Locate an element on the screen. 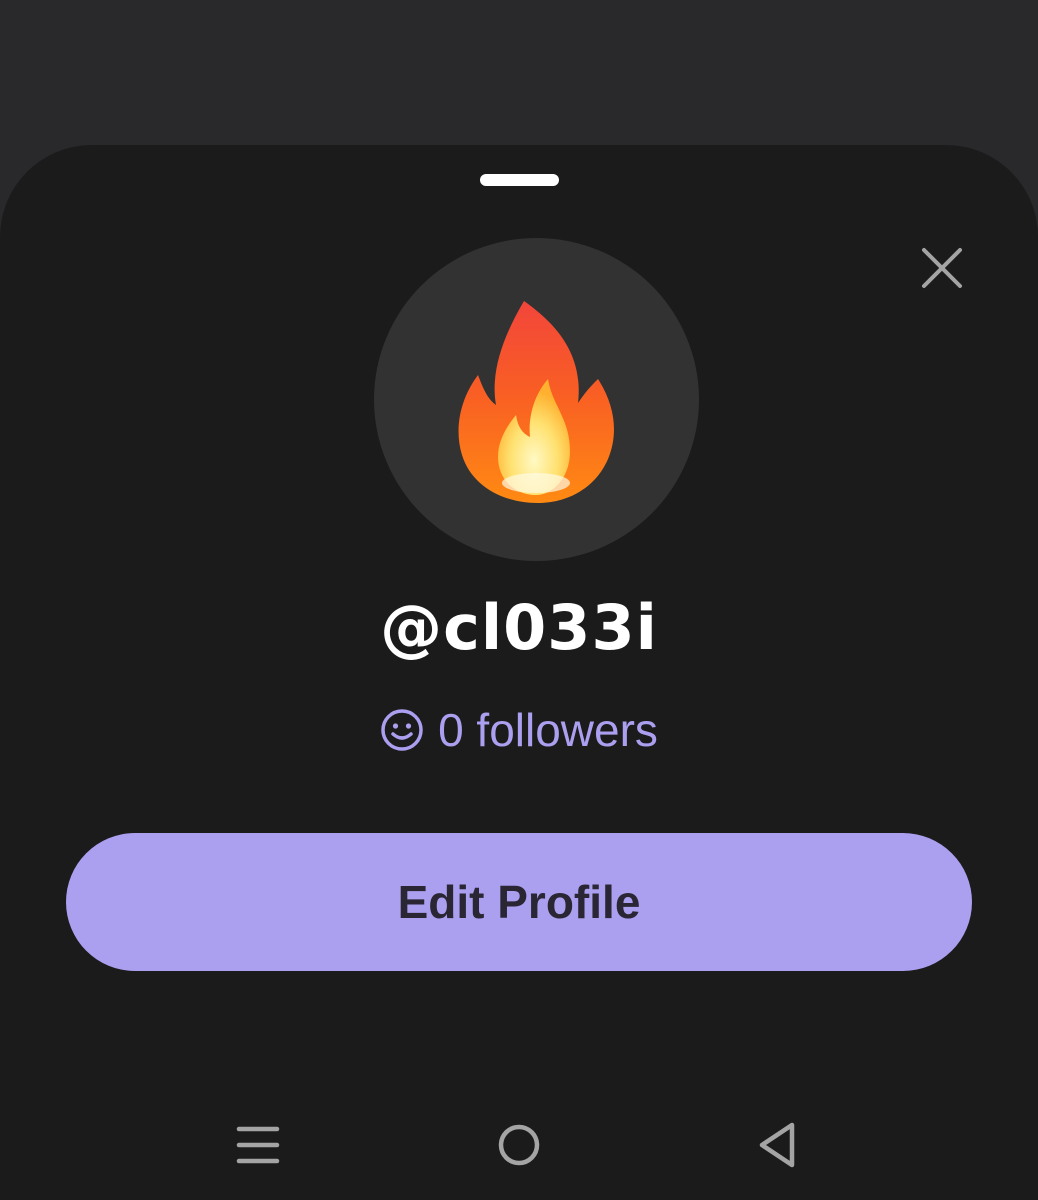 This screenshot has width=1038, height=1200. home-icon is located at coordinates (519, 1145).